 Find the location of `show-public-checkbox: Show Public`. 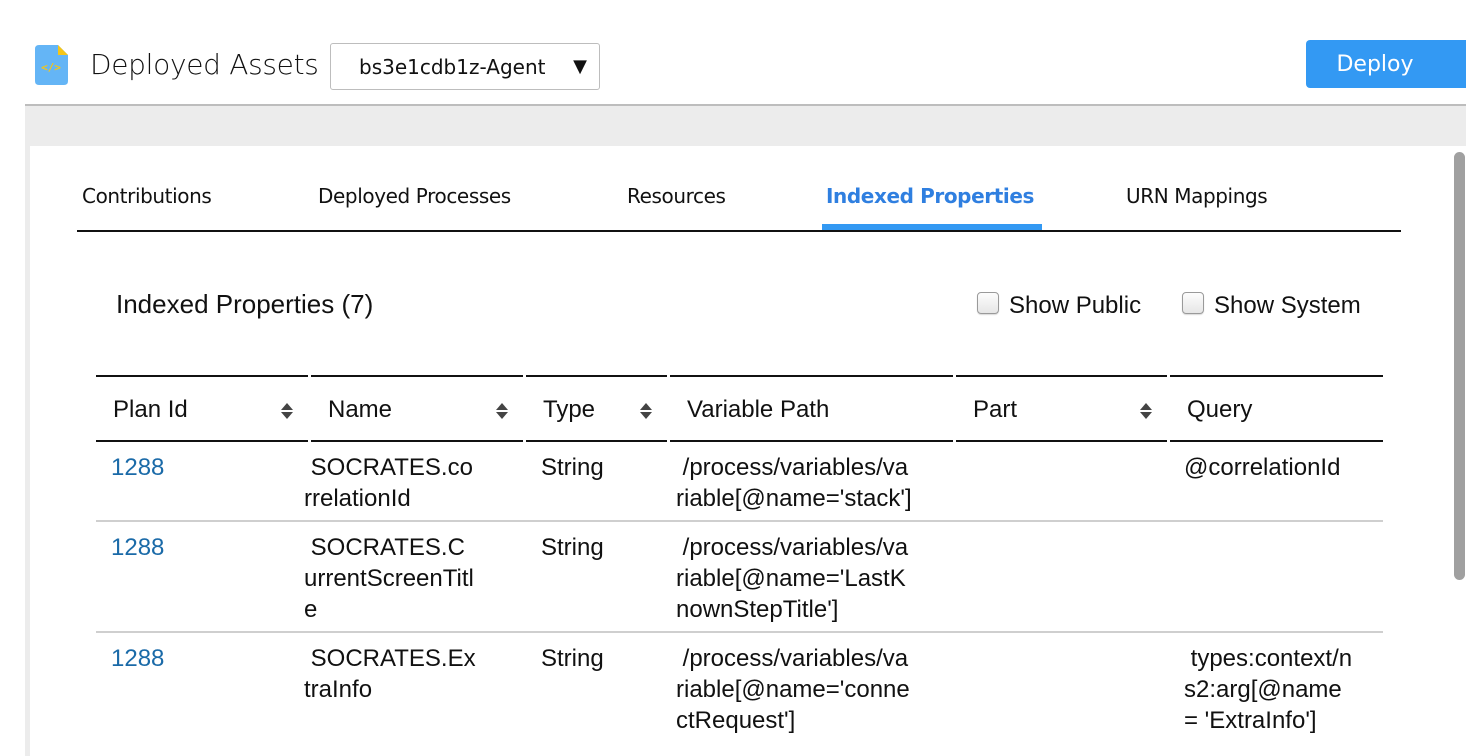

show-public-checkbox: Show Public is located at coordinates (1059, 306).